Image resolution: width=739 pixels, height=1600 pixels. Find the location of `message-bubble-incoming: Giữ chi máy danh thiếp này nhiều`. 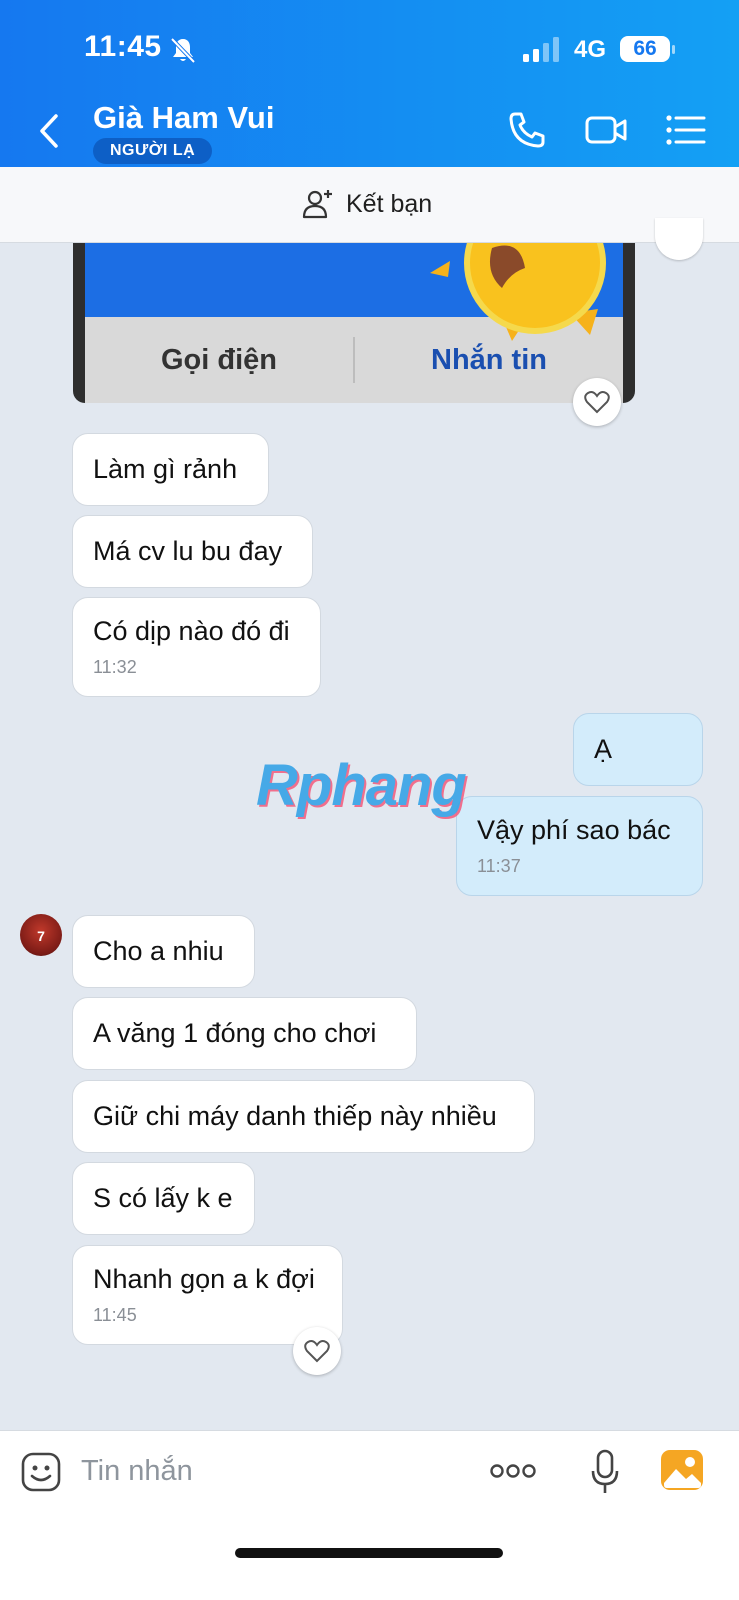

message-bubble-incoming: Giữ chi máy danh thiếp này nhiều is located at coordinates (303, 1116).